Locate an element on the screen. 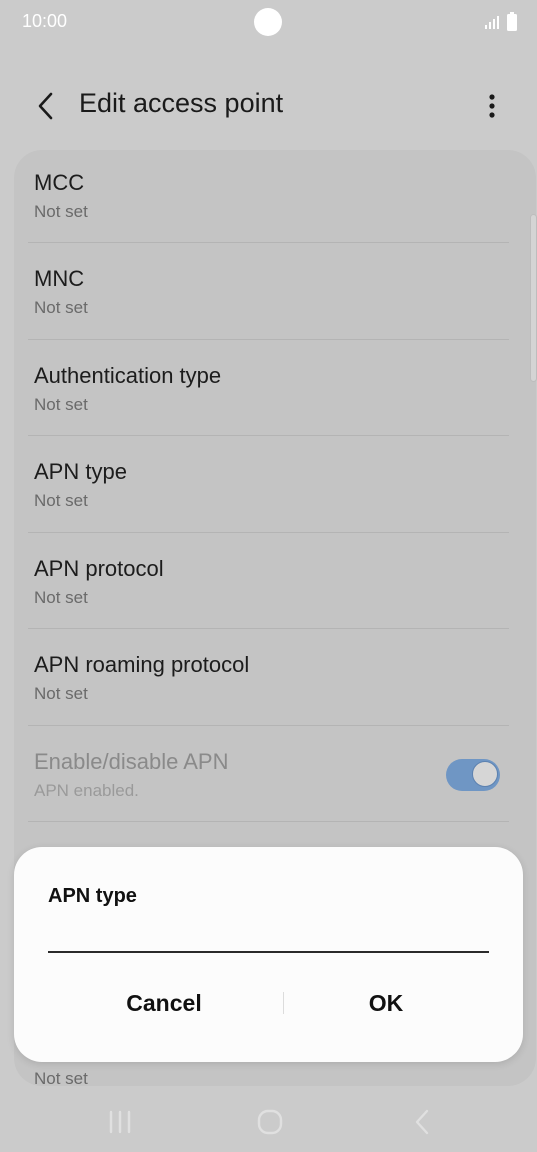  apn-type-input is located at coordinates (268, 931).